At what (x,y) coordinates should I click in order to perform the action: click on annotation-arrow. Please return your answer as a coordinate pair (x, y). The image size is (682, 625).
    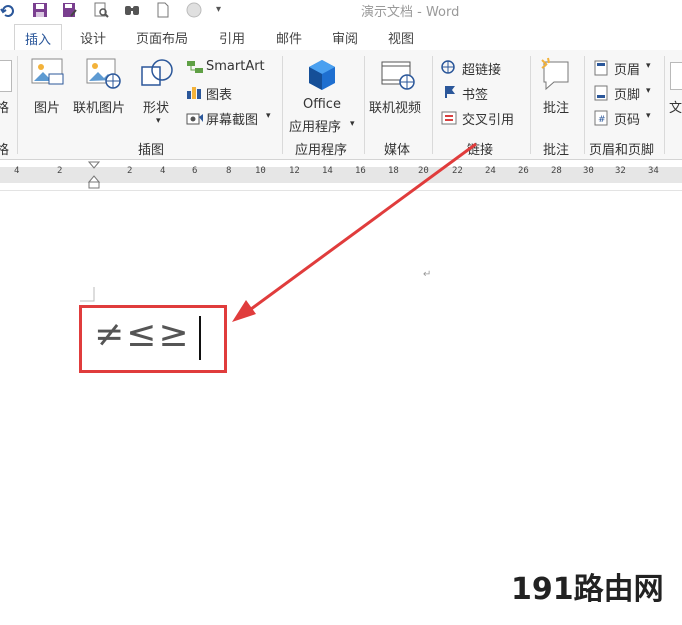
    Looking at the image, I should click on (354, 232).